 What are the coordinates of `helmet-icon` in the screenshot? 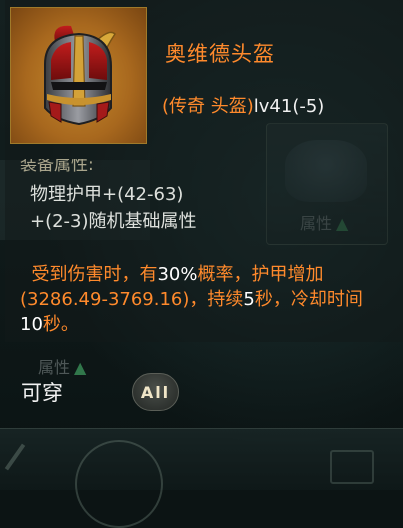 It's located at (80, 75).